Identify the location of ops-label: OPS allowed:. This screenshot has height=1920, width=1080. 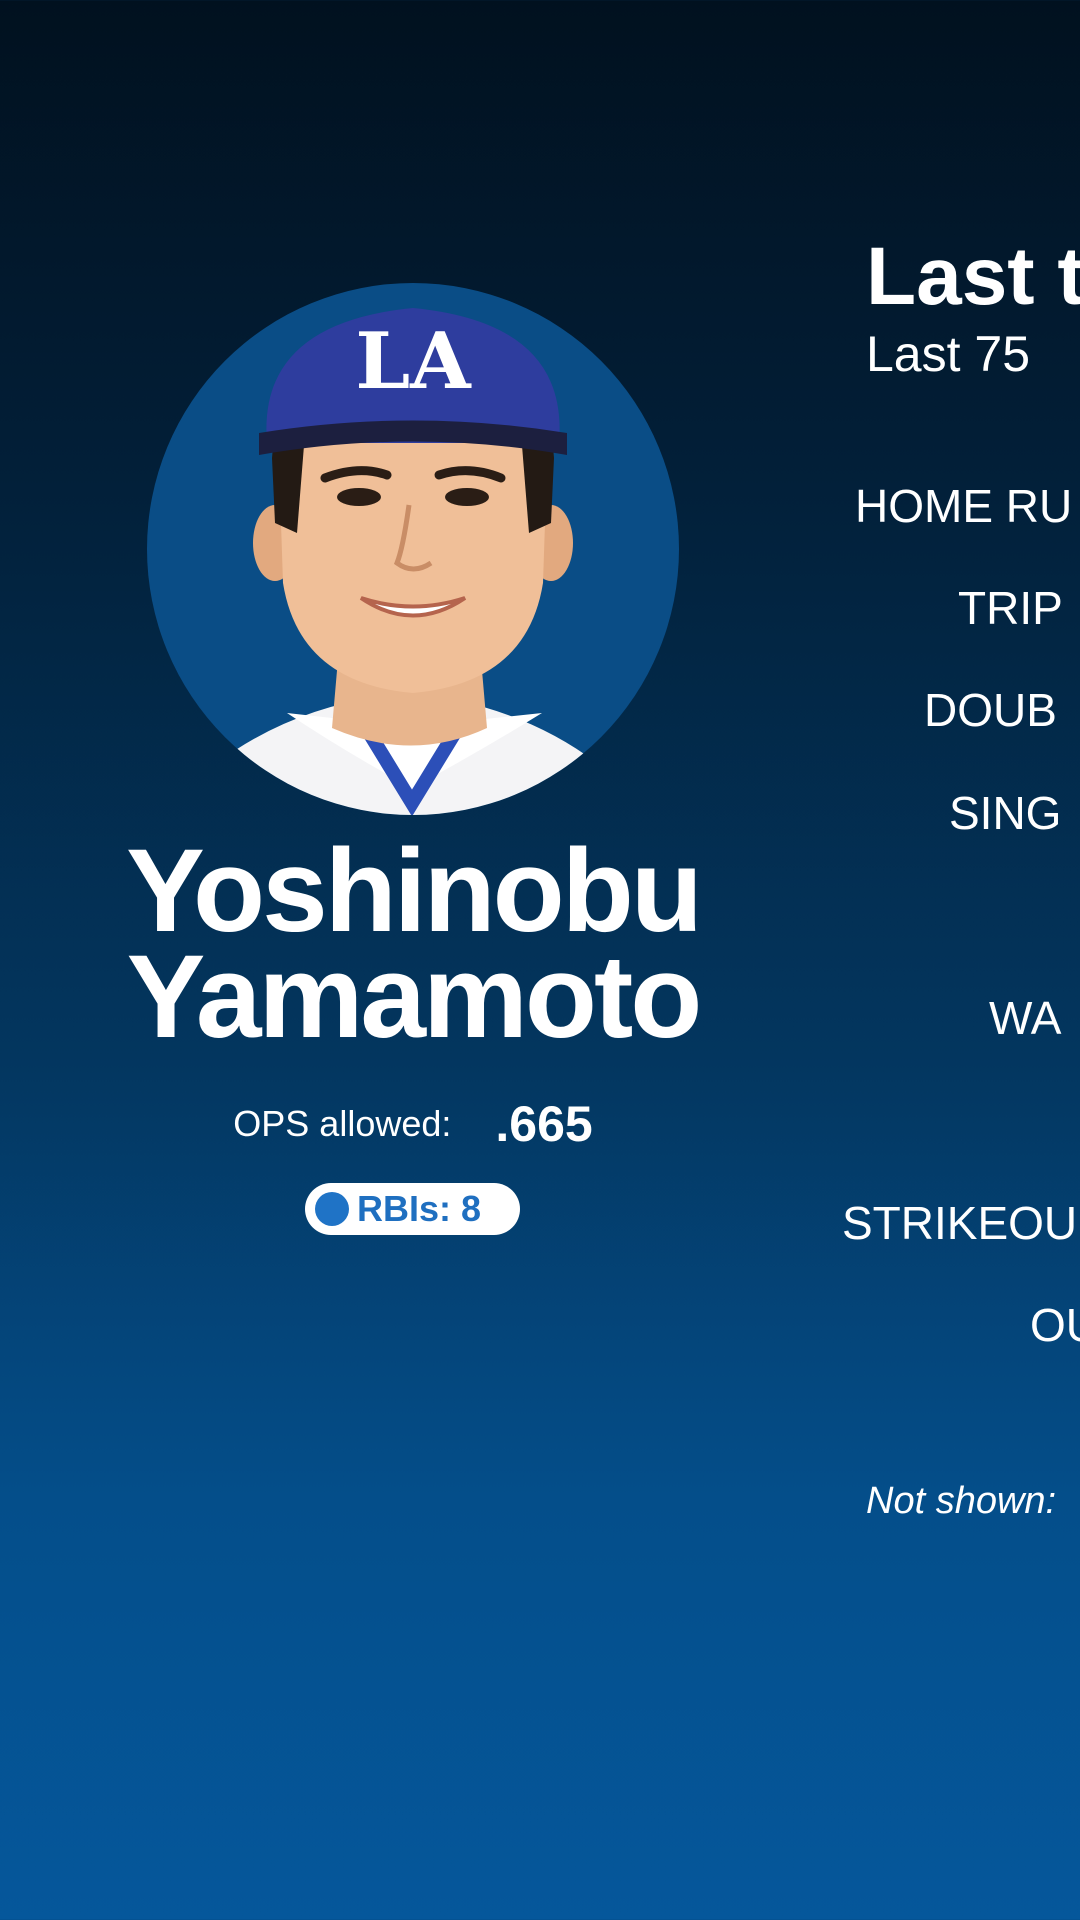
(342, 1123).